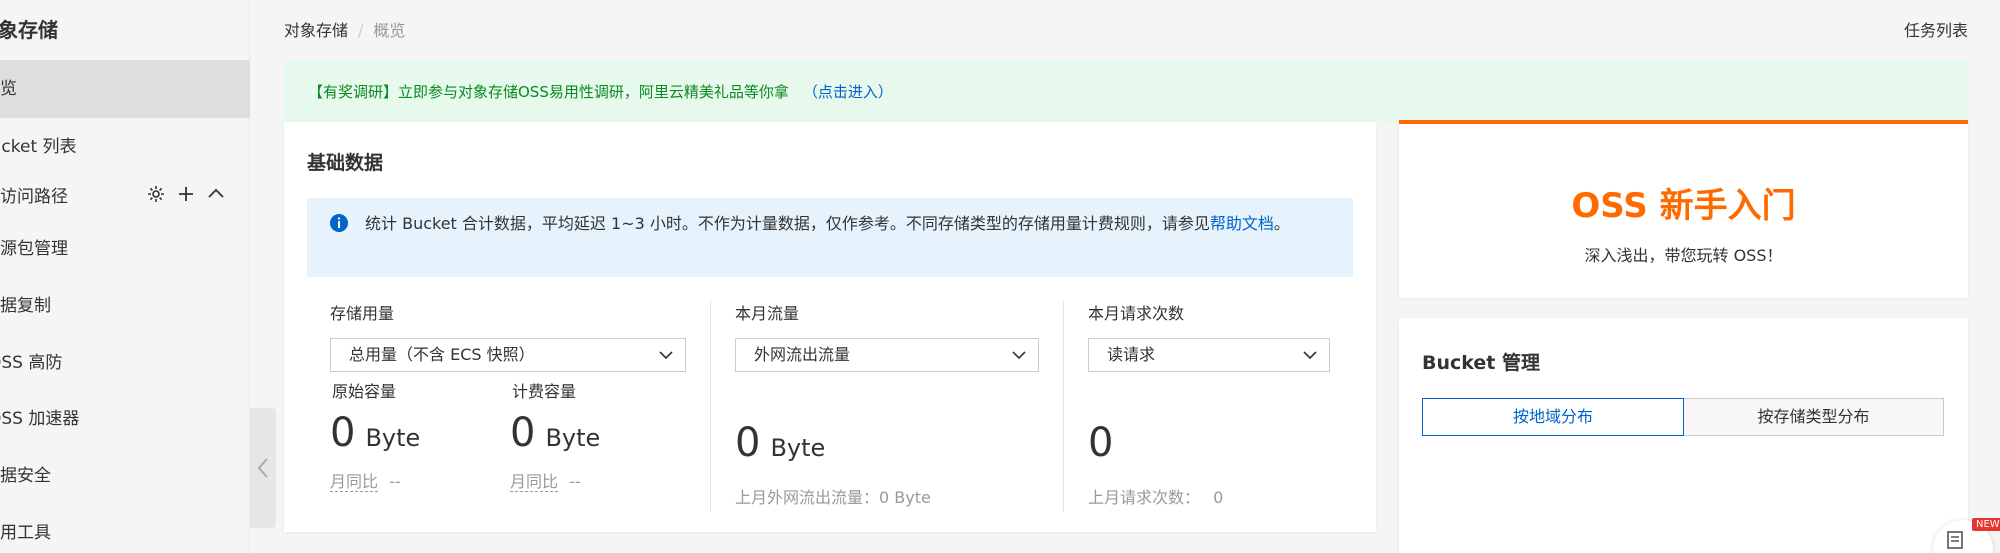 This screenshot has height=553, width=2000. I want to click on sidebar-item-label: 数据安全, so click(25, 476).